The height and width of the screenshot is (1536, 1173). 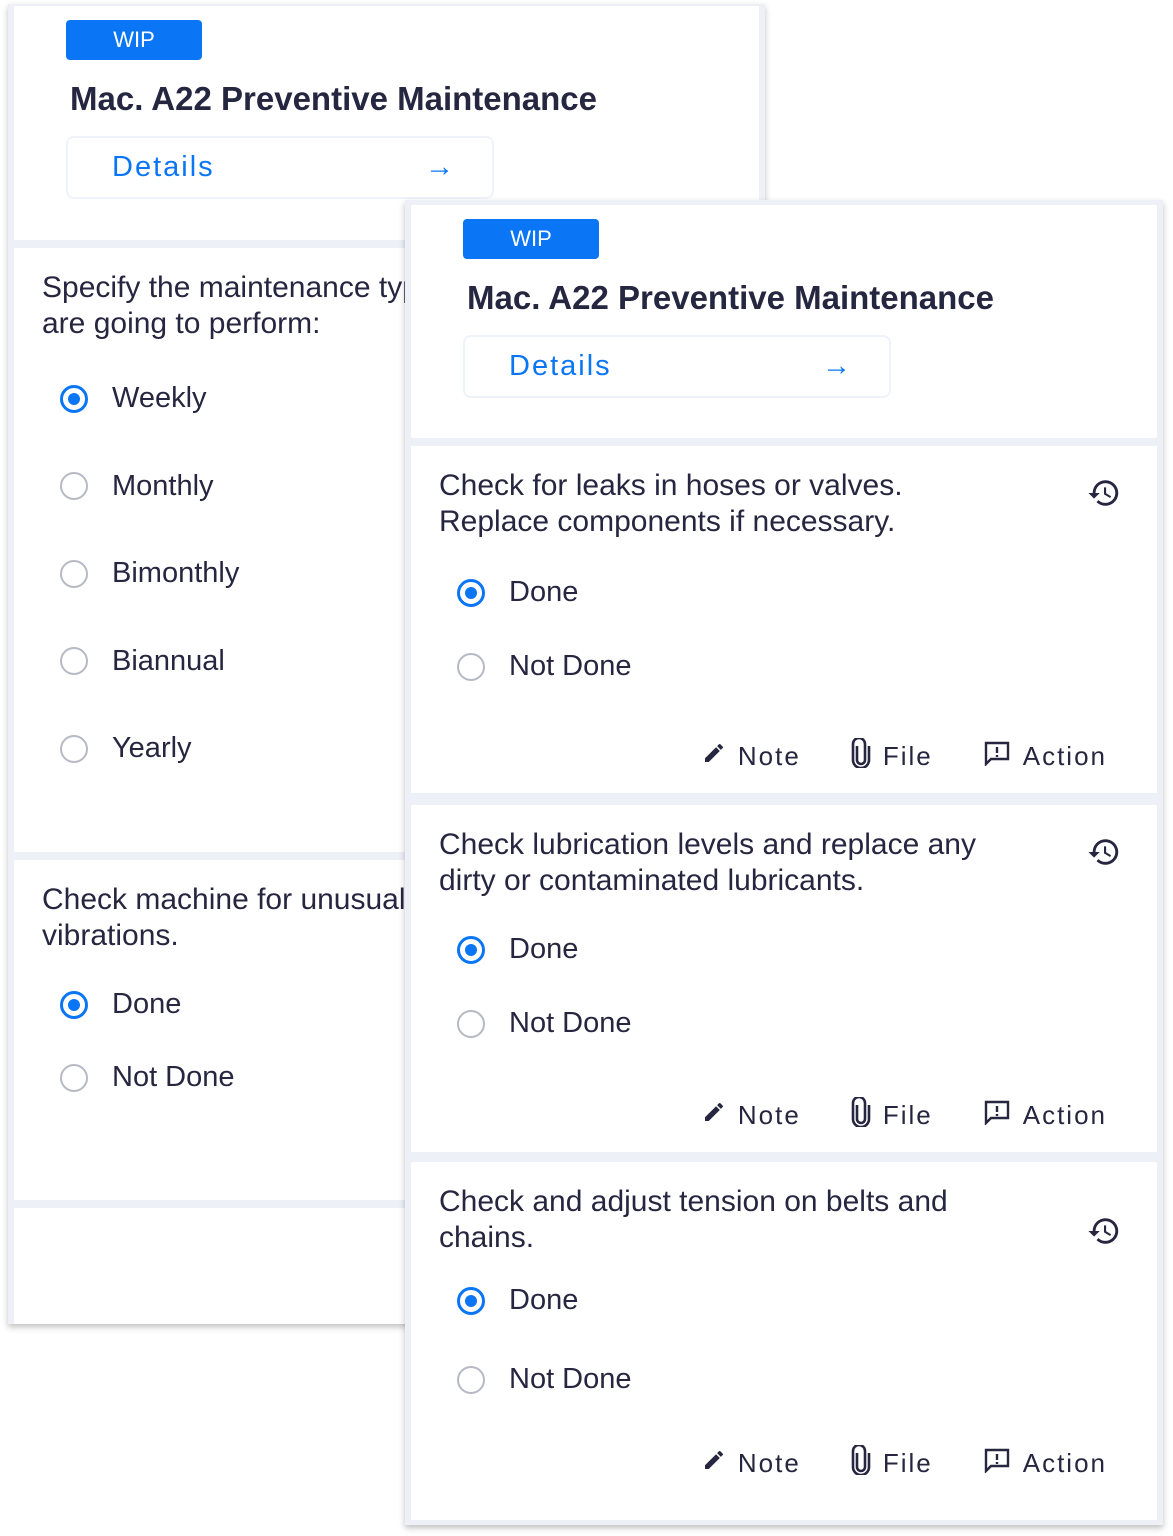 I want to click on question-line: Check for leaks in hoses or valves., so click(x=671, y=485).